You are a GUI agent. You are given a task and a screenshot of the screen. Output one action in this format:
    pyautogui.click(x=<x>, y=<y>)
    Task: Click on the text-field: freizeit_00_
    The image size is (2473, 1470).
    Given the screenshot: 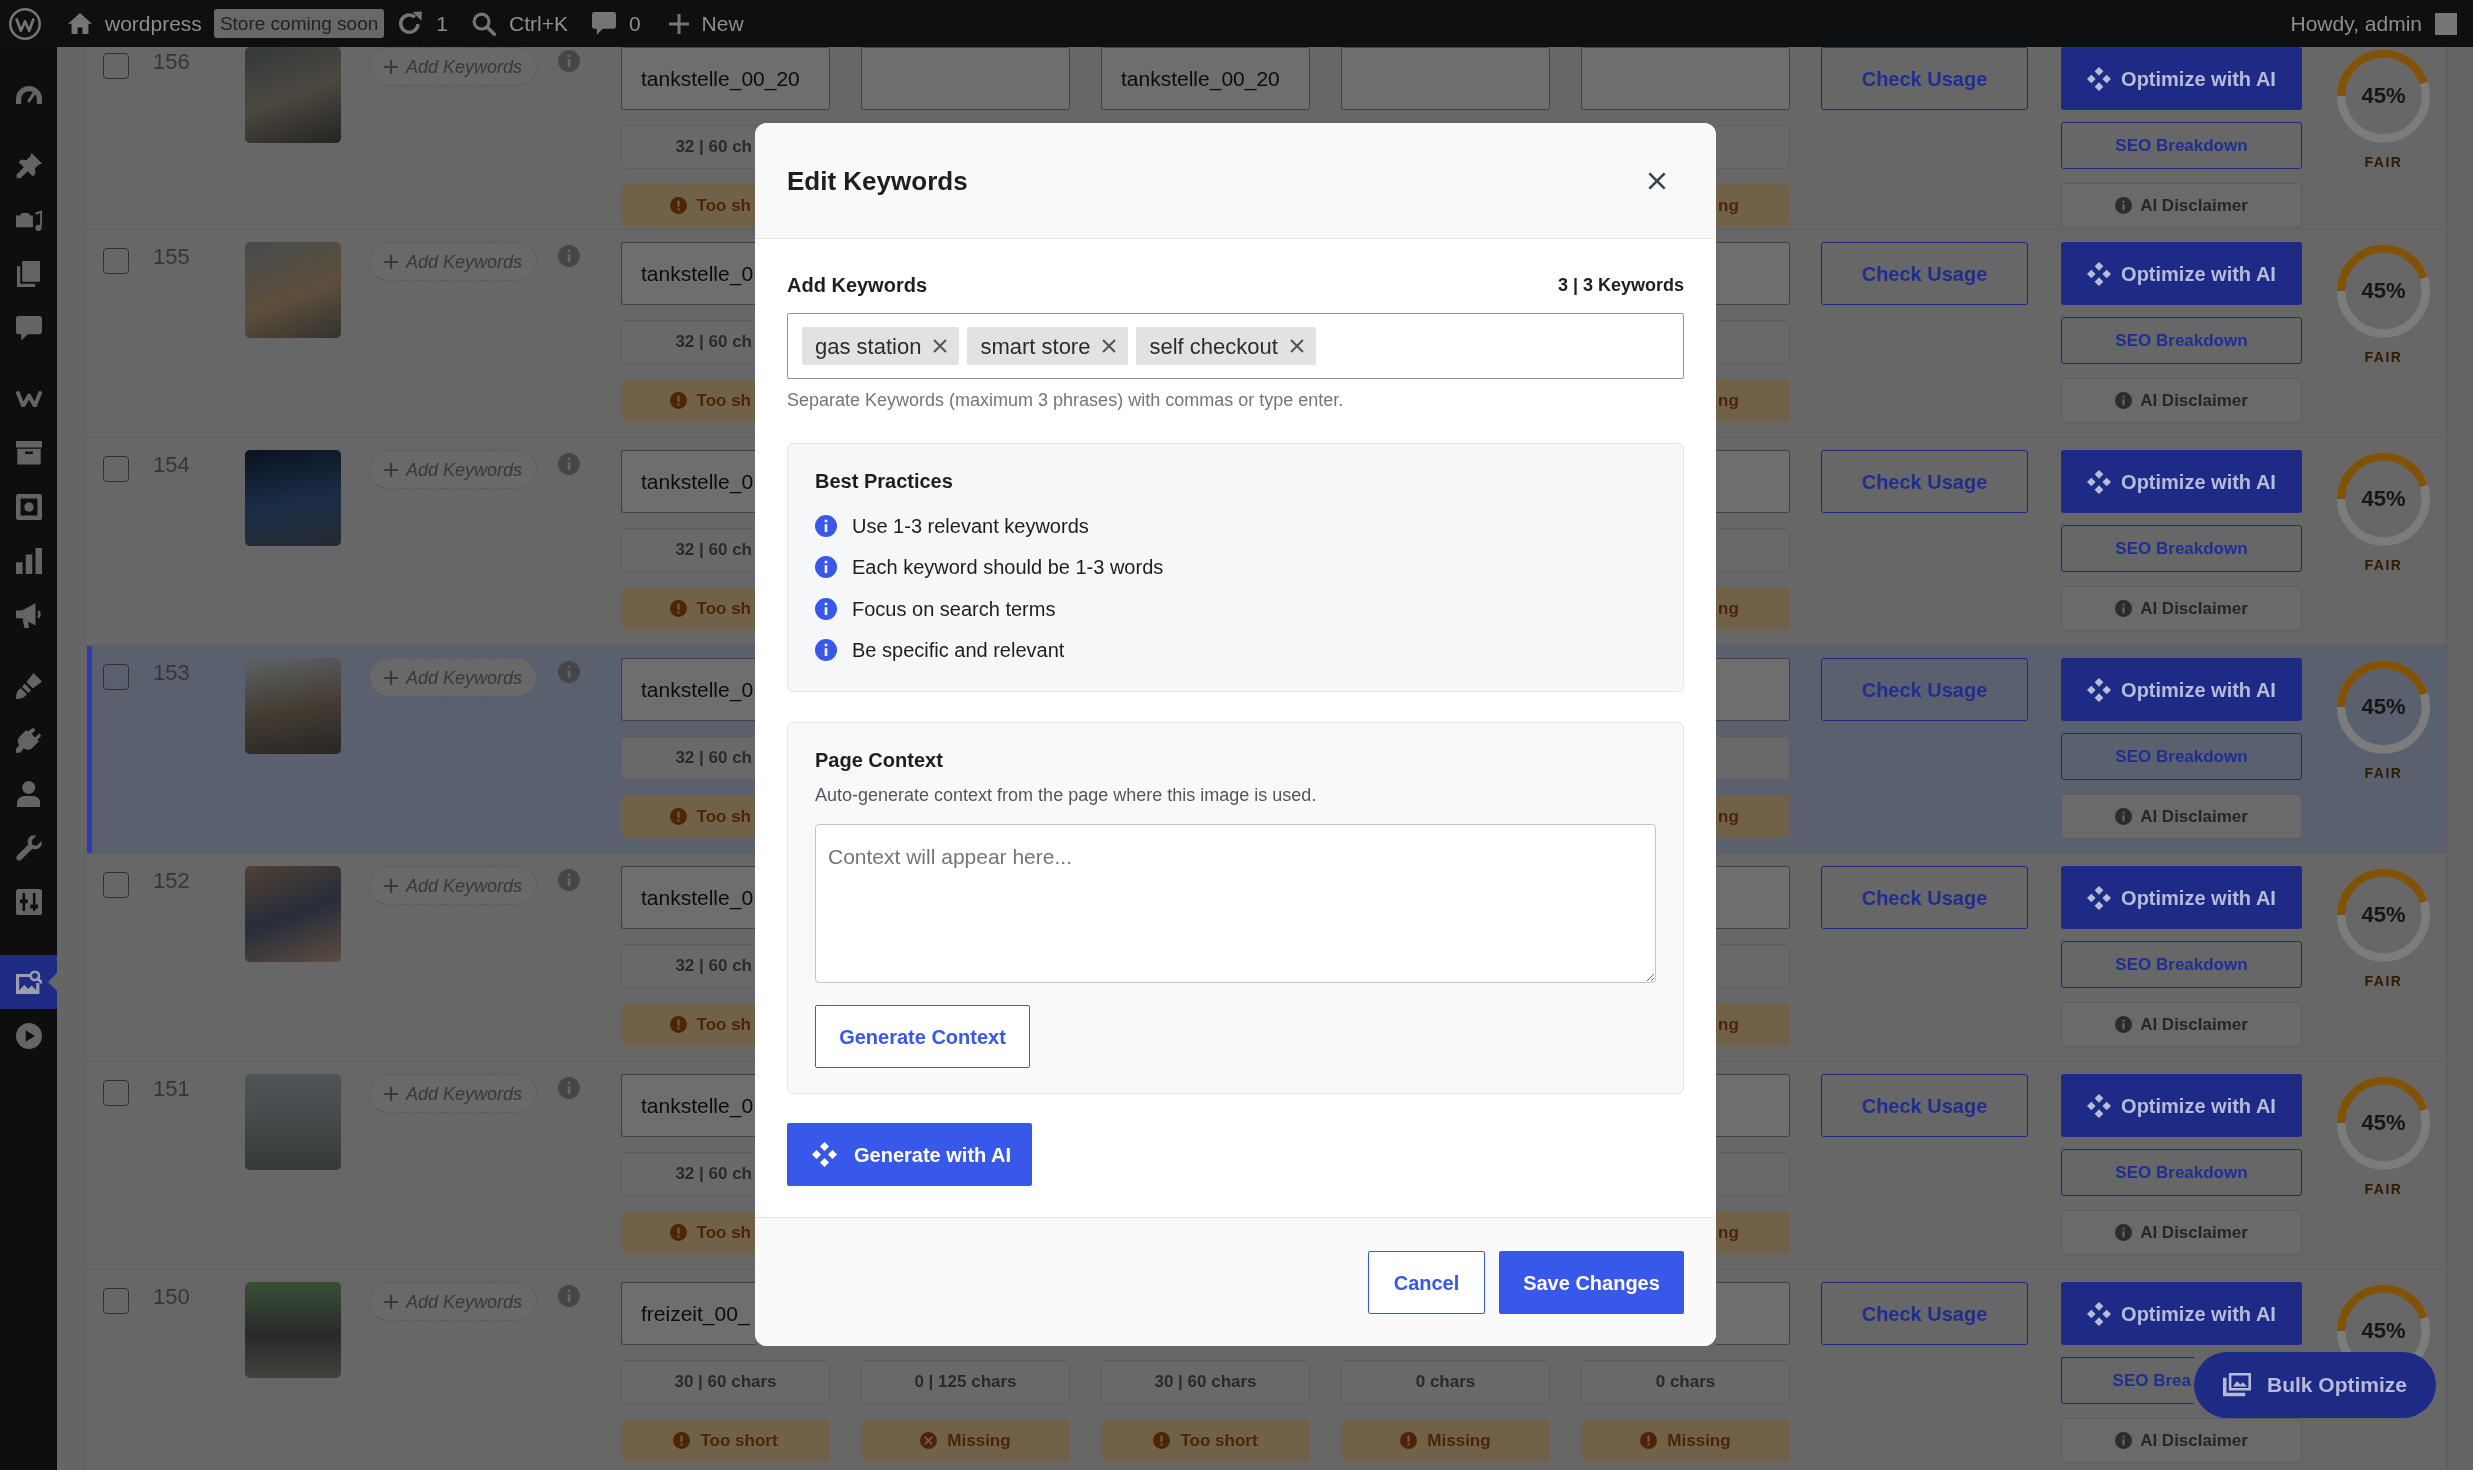 What is the action you would take?
    pyautogui.click(x=688, y=1313)
    